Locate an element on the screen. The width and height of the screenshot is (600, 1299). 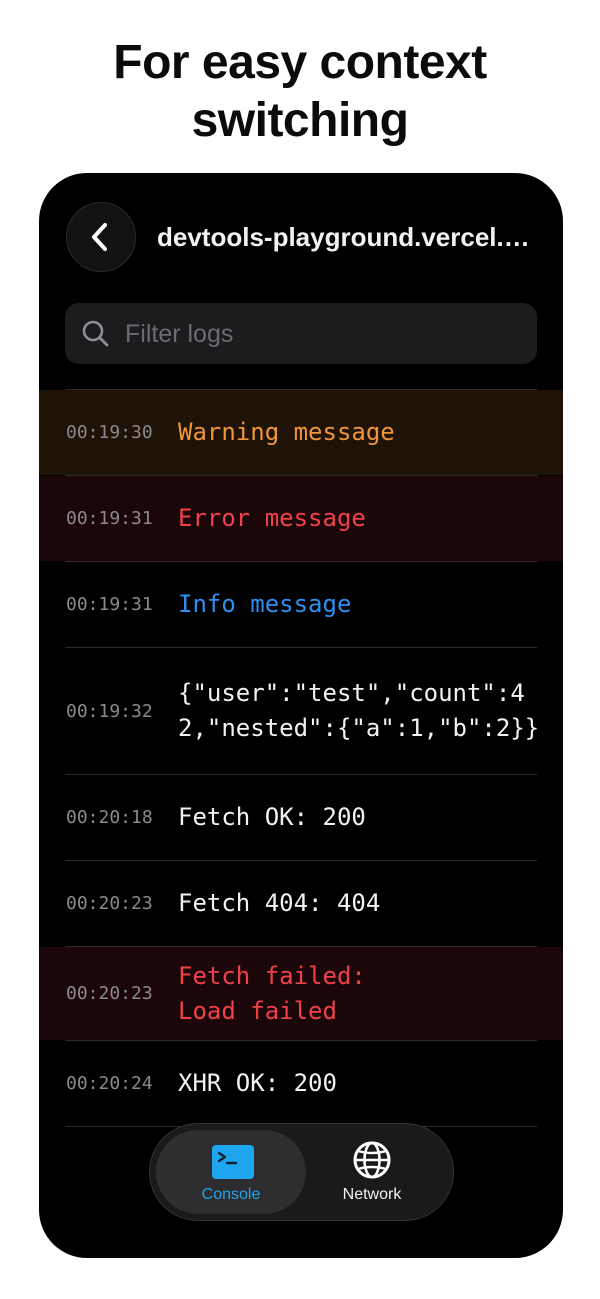
search-icon is located at coordinates (95, 333).